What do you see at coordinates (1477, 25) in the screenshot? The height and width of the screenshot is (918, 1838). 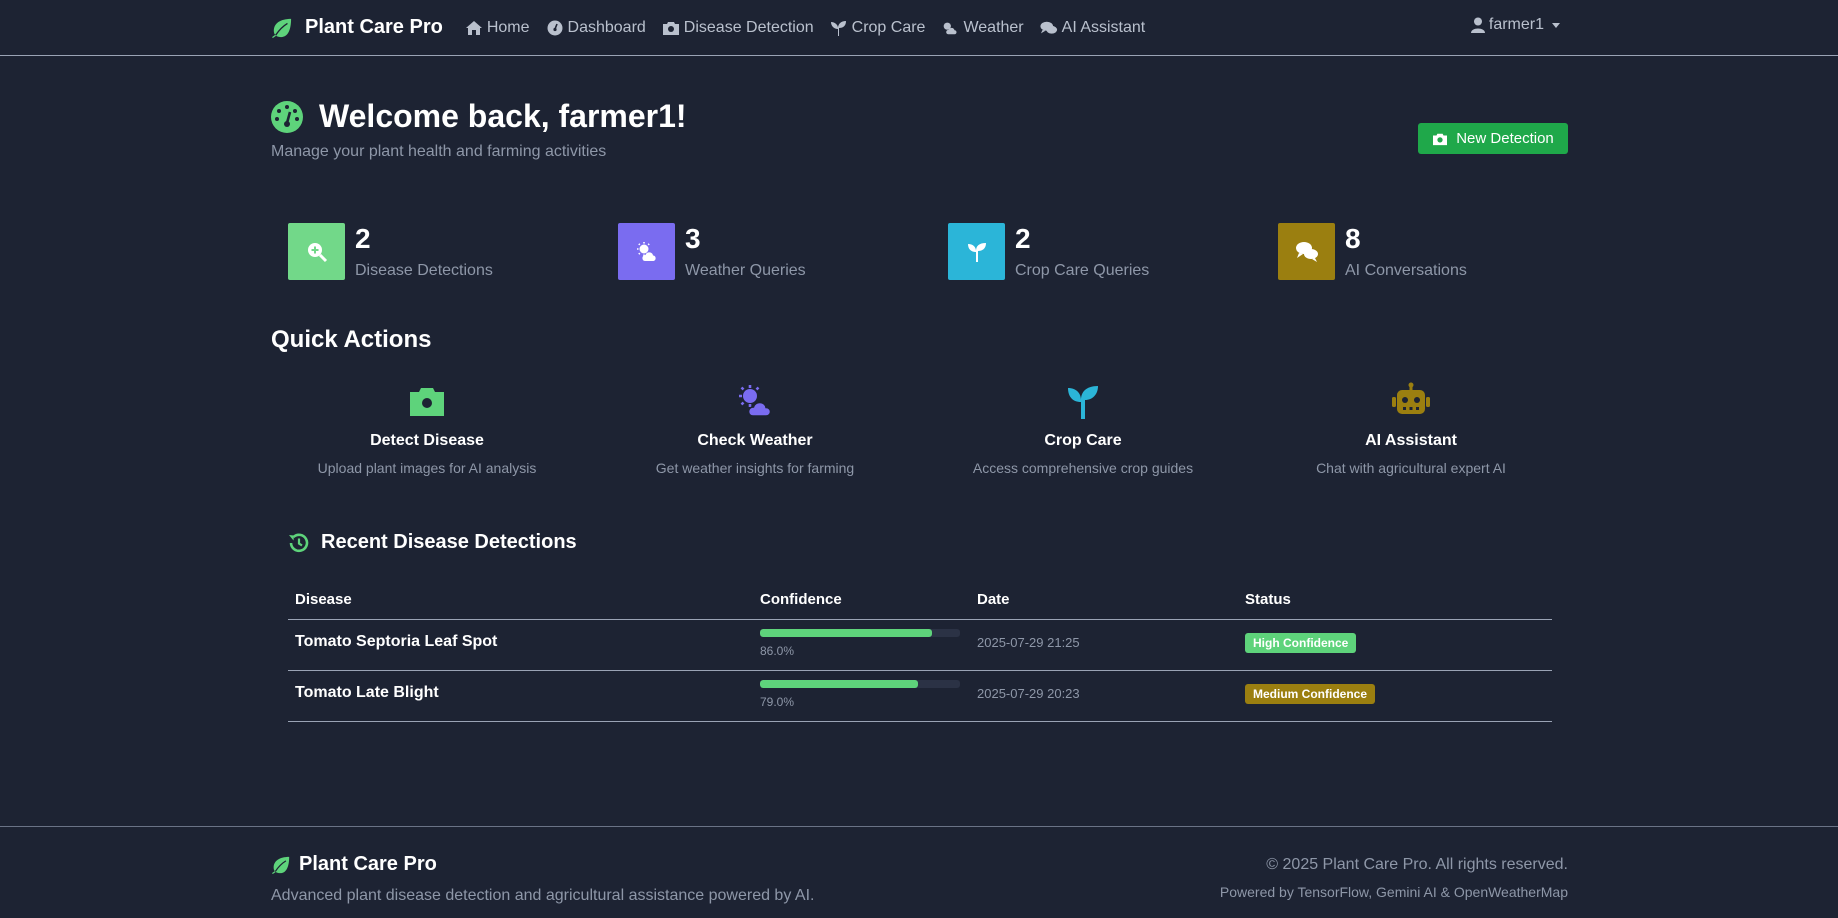 I see `user-icon` at bounding box center [1477, 25].